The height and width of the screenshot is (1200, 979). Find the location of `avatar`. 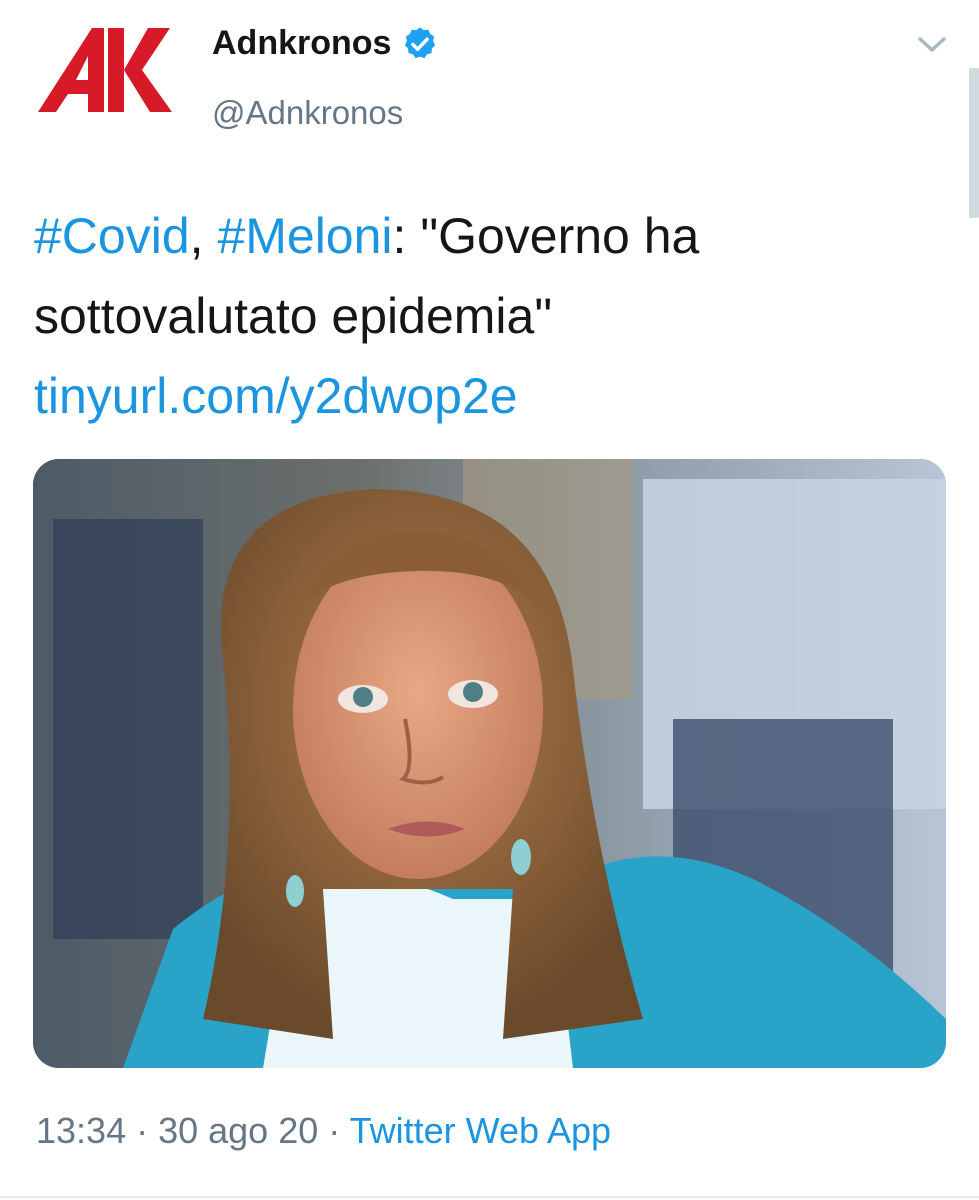

avatar is located at coordinates (105, 74).